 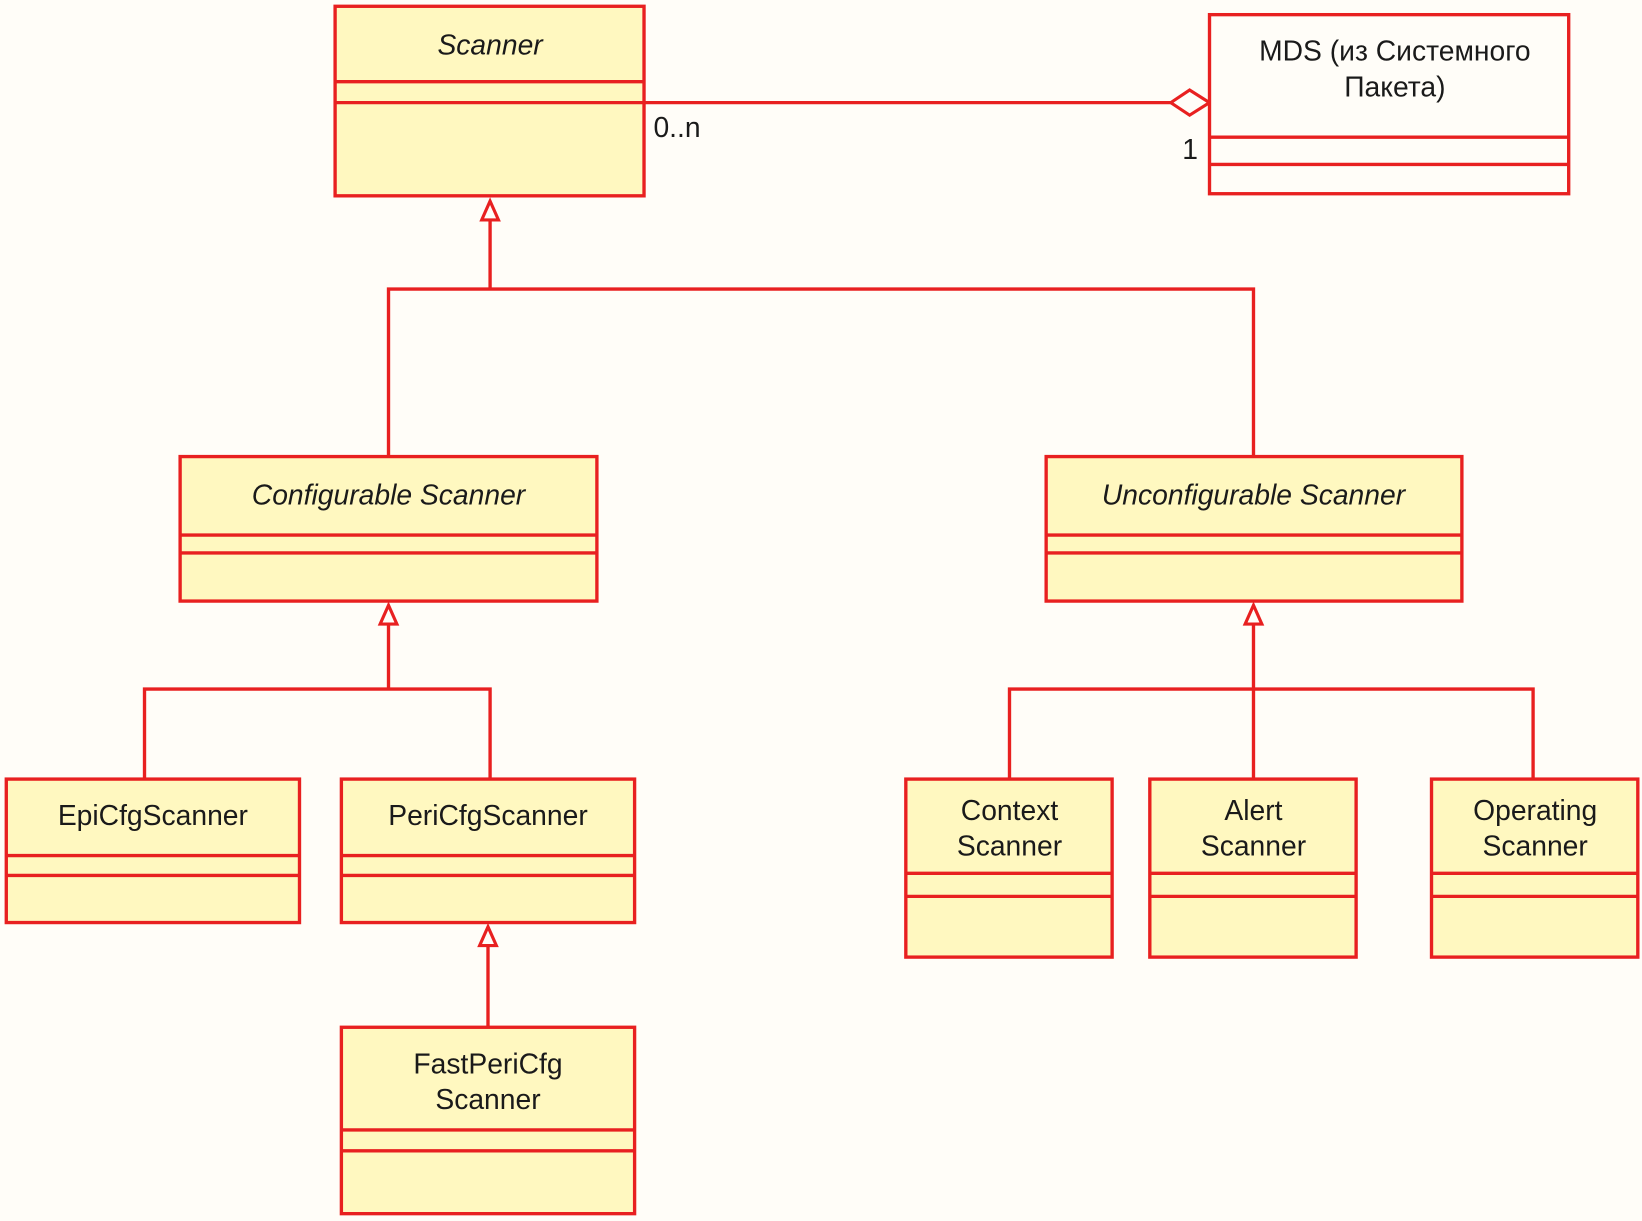 What do you see at coordinates (1190, 149) in the screenshot?
I see `multiplicity-mds: 1` at bounding box center [1190, 149].